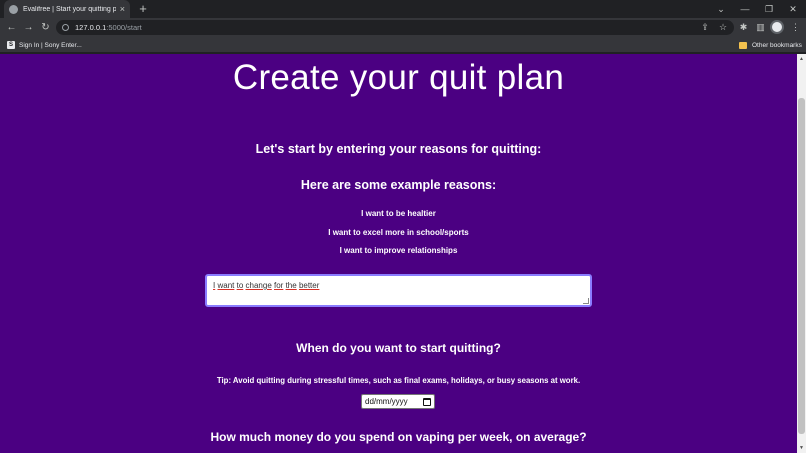 The height and width of the screenshot is (453, 806). Describe the element at coordinates (760, 27) in the screenshot. I see `side-panel-icon: ▥` at that location.